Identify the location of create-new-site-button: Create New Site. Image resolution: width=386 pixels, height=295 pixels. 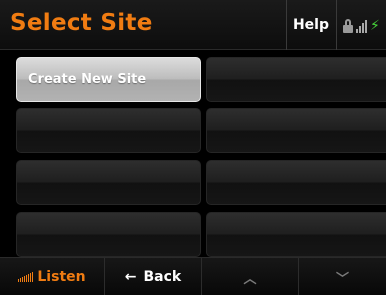
(108, 79).